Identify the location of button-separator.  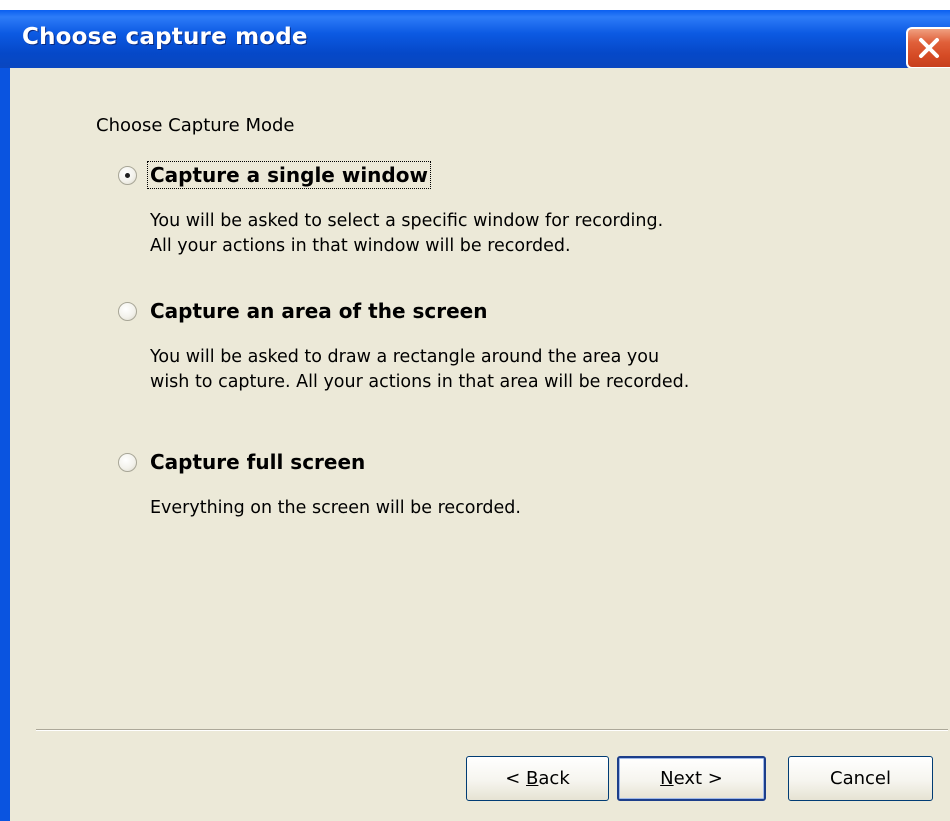
(492, 730).